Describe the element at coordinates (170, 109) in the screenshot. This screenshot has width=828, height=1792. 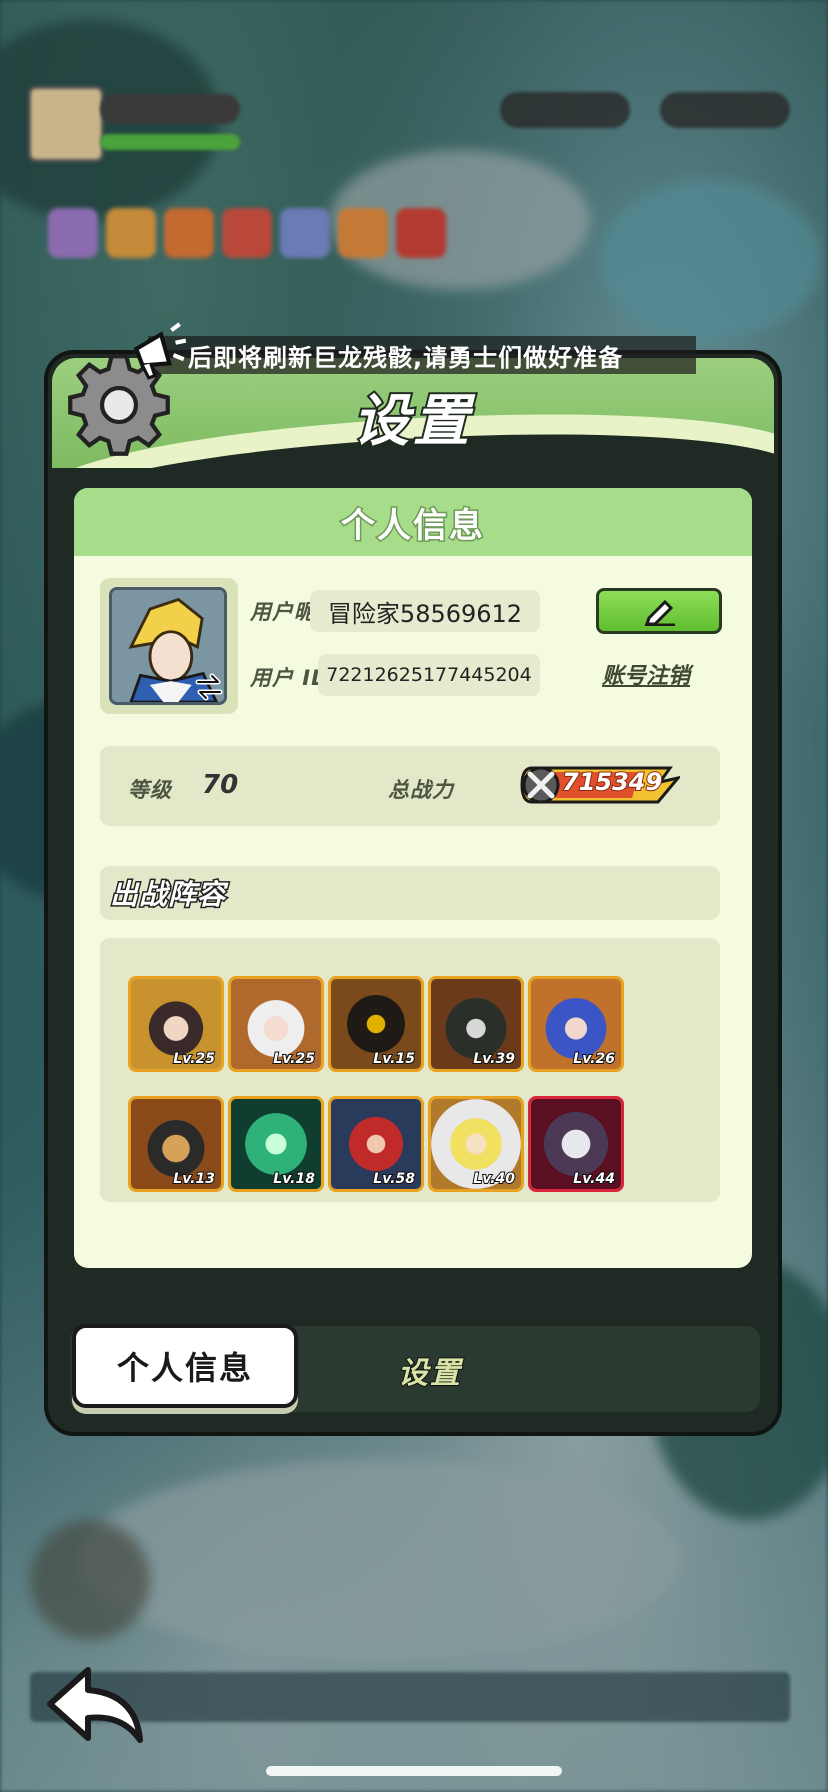
I see `hud-name-bar` at that location.